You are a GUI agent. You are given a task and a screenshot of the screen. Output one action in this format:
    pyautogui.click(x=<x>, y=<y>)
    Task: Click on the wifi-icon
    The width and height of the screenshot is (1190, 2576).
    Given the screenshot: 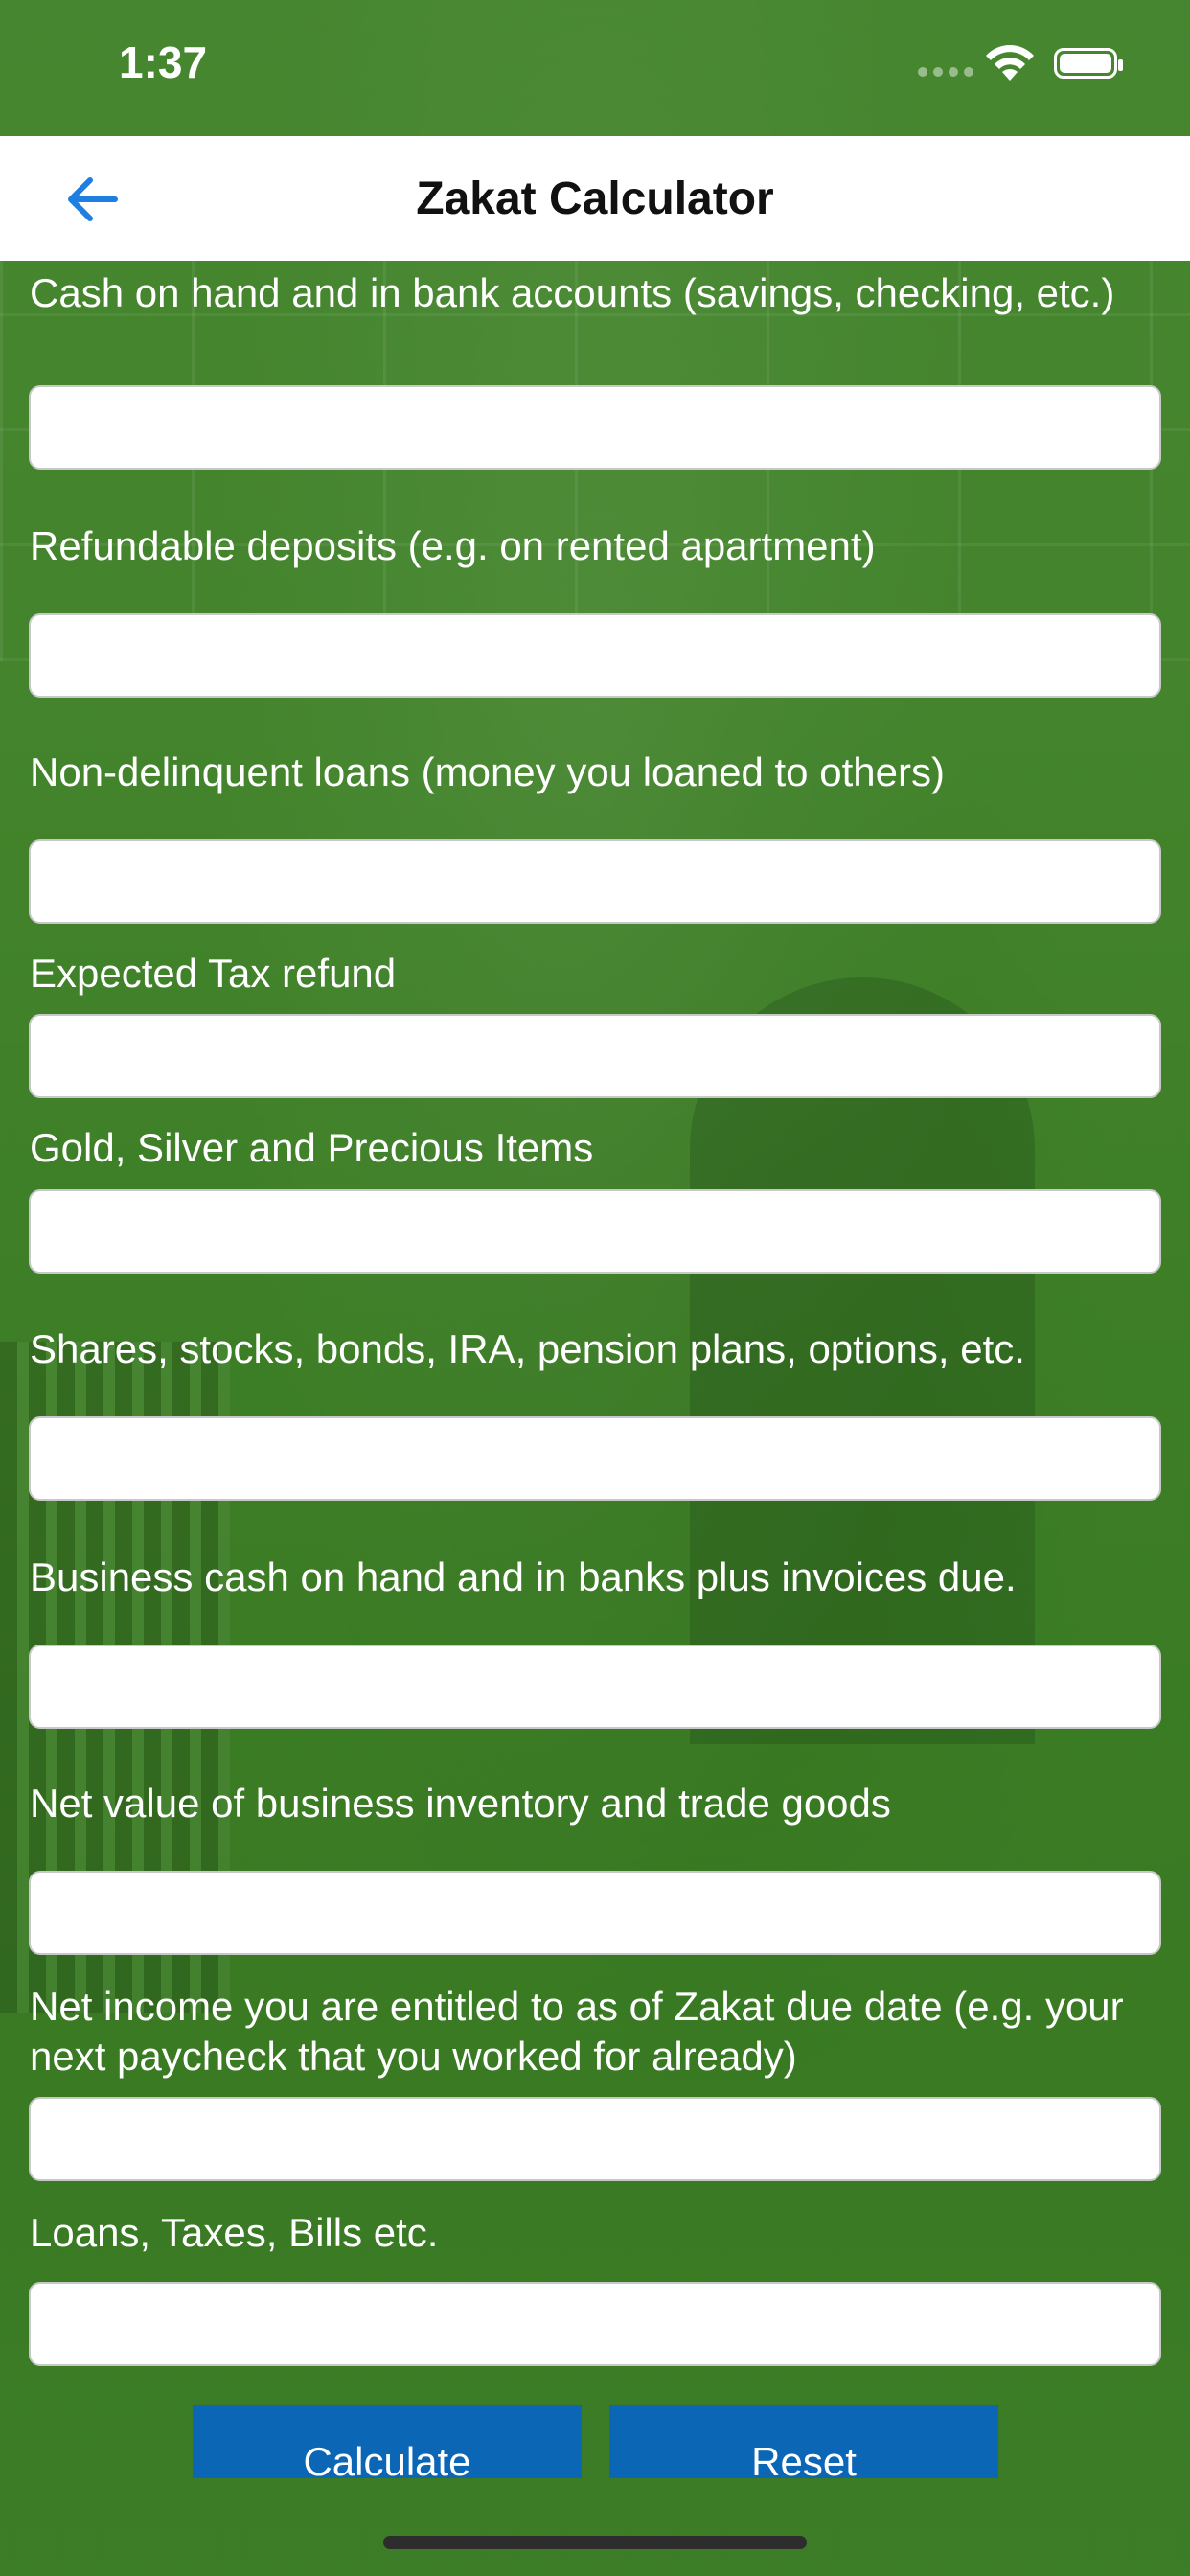 What is the action you would take?
    pyautogui.click(x=1010, y=63)
    